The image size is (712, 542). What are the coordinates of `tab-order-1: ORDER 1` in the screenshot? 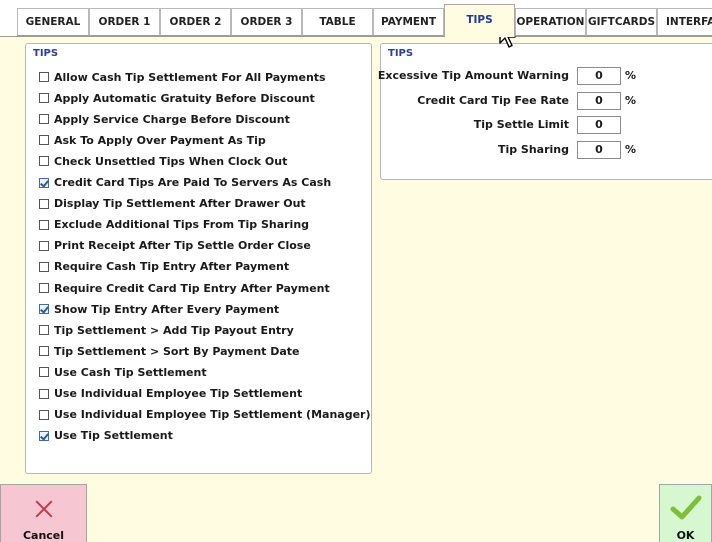 It's located at (124, 22).